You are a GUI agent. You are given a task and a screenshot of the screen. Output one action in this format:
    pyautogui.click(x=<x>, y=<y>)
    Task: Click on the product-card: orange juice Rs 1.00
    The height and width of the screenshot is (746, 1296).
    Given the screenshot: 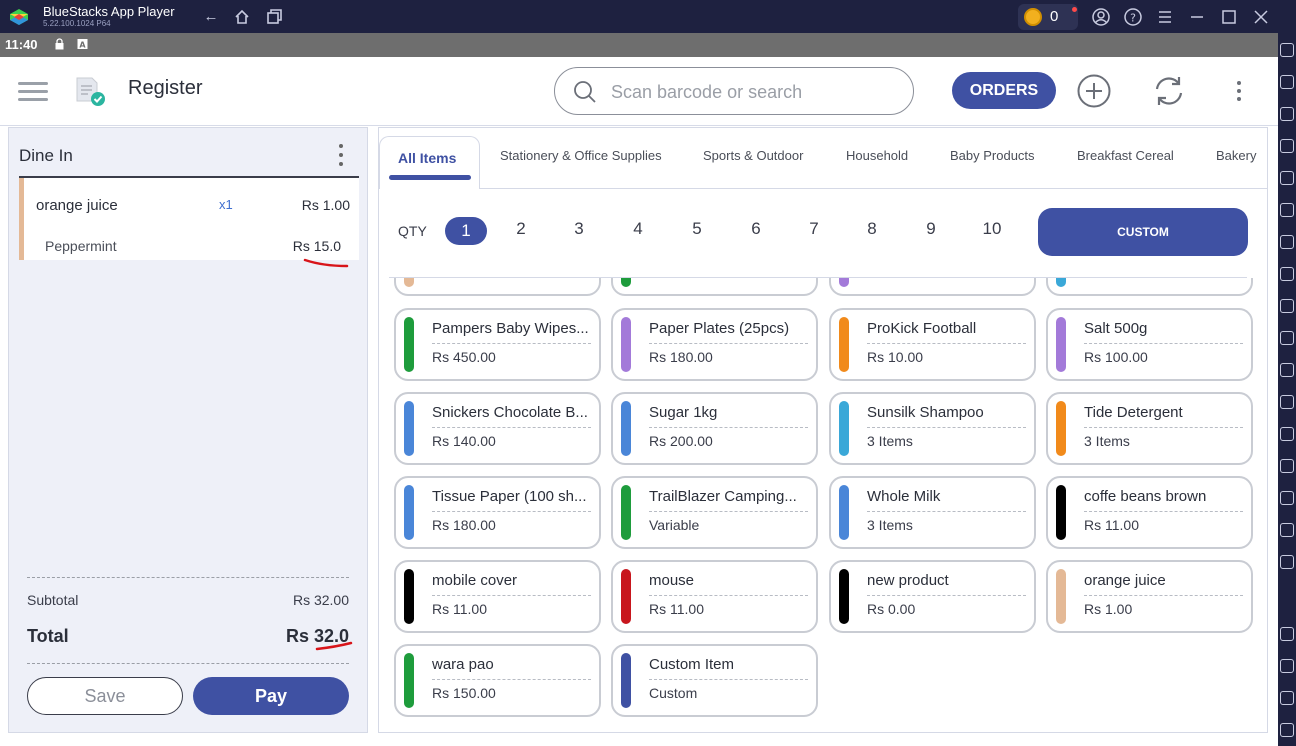 What is the action you would take?
    pyautogui.click(x=1149, y=596)
    